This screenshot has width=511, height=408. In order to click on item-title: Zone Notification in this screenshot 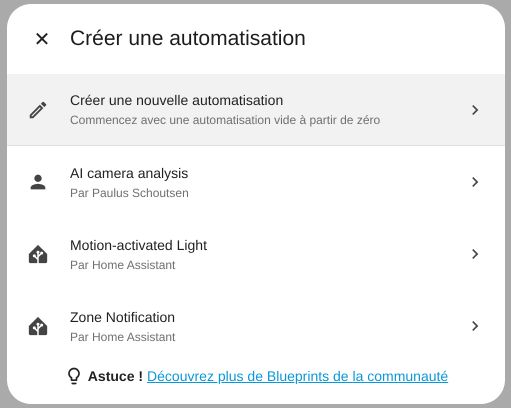, I will do `click(123, 316)`.